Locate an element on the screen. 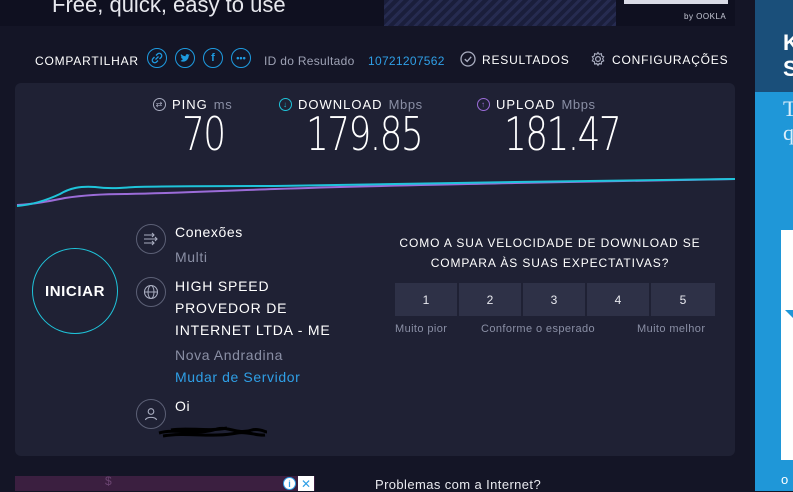 This screenshot has height=492, width=793. connections-icon is located at coordinates (151, 239).